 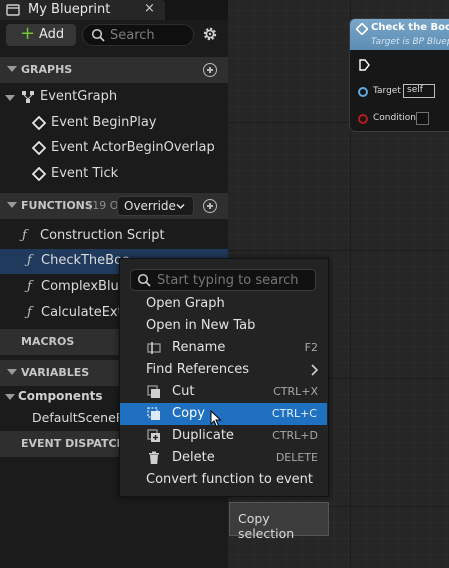 What do you see at coordinates (410, 42) in the screenshot?
I see `node-subtitle: Target is BP Bluepr` at bounding box center [410, 42].